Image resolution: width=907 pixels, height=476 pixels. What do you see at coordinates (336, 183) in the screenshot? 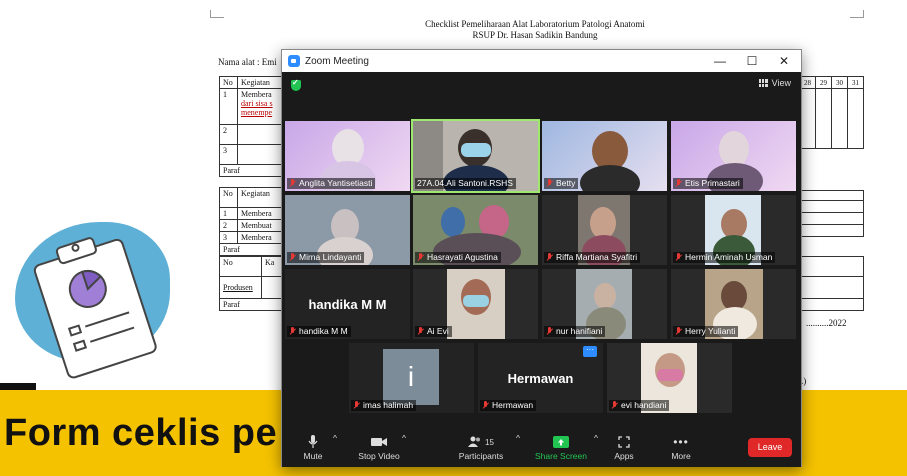
I see `participant-name: Anglita Yantisetiasti` at bounding box center [336, 183].